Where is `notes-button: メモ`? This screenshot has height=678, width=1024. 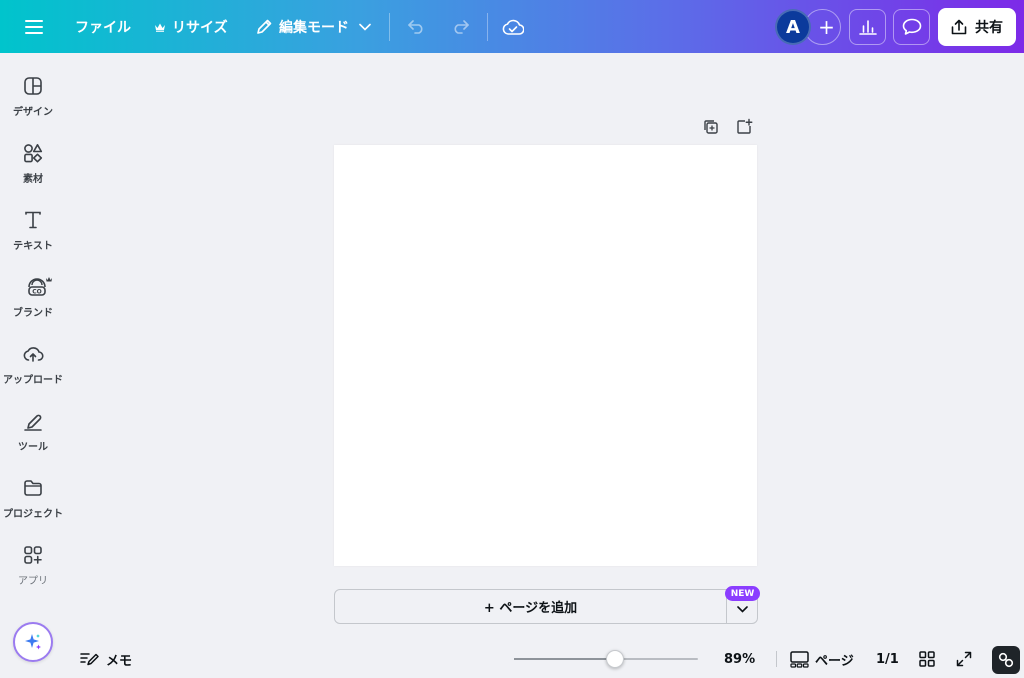
notes-button: メモ is located at coordinates (106, 659).